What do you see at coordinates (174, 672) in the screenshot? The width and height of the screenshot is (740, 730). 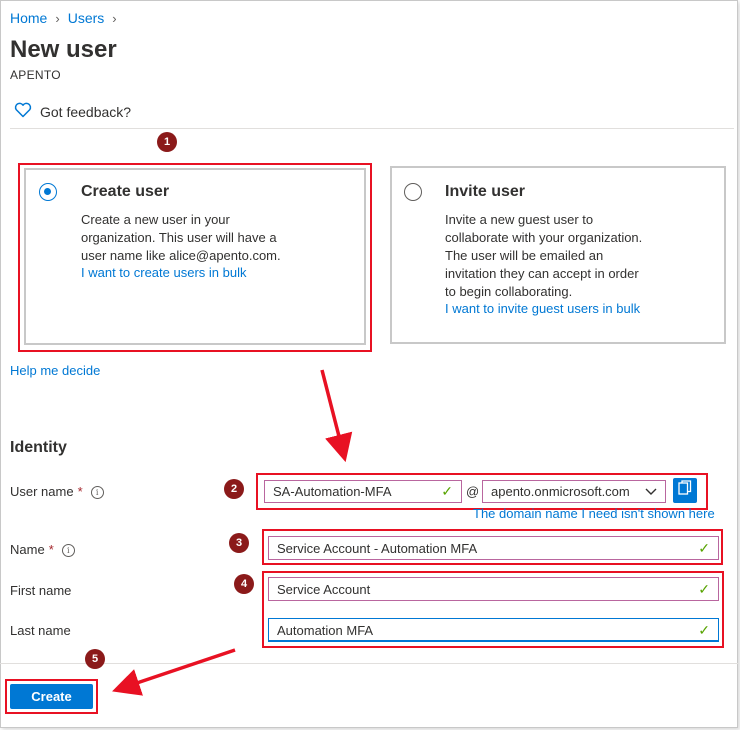 I see `arrow-to-create` at bounding box center [174, 672].